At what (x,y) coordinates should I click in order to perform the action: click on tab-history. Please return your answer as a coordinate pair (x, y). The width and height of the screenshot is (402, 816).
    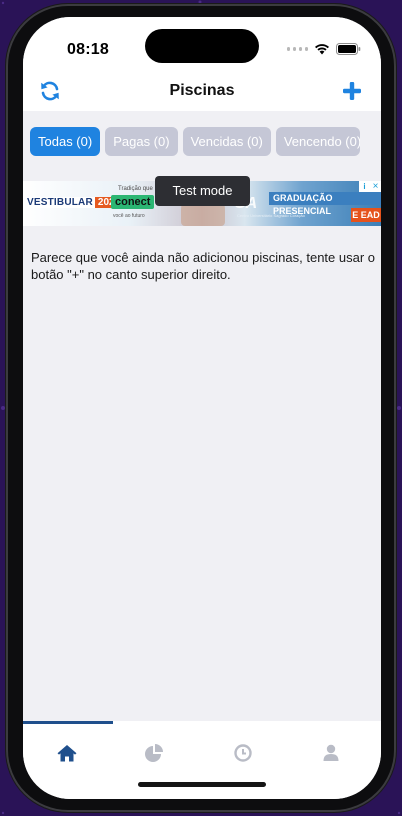
    Looking at the image, I should click on (243, 753).